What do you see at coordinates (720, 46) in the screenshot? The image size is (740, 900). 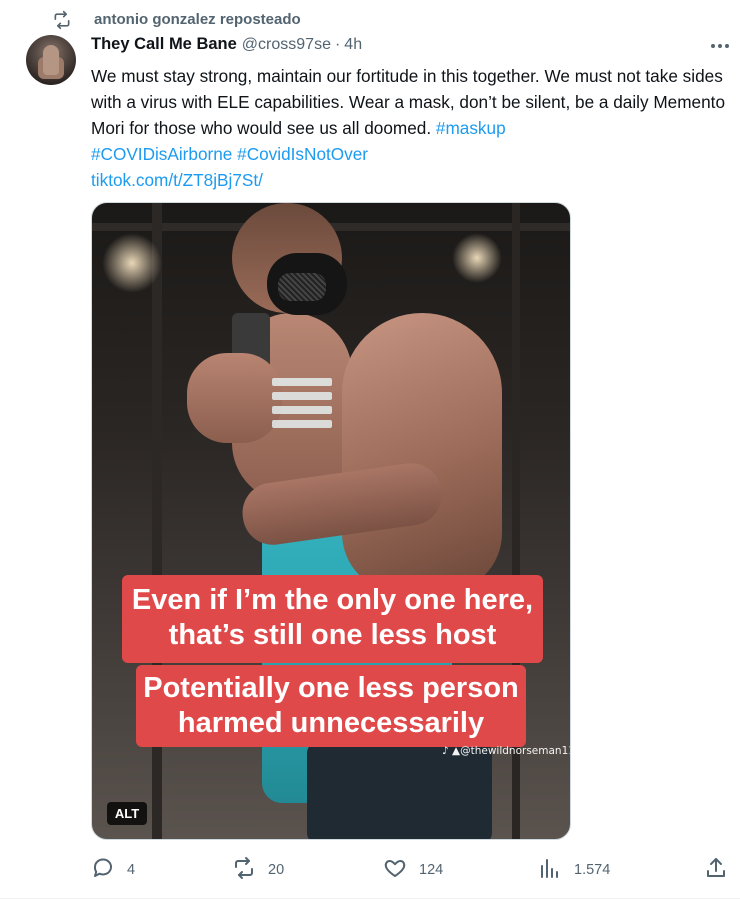 I see `more-icon` at bounding box center [720, 46].